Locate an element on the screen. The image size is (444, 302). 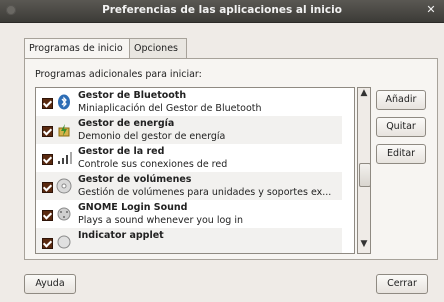
network-manager-icon is located at coordinates (64, 158).